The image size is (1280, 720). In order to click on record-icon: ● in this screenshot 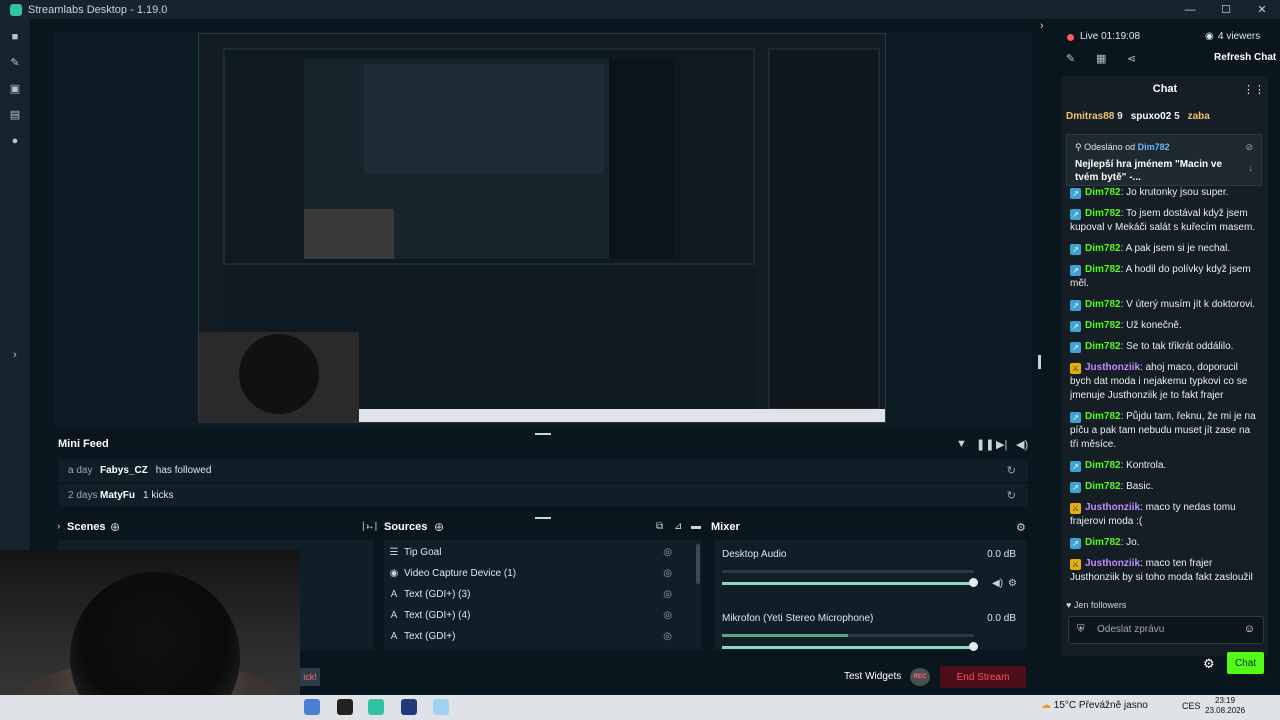, I will do `click(15, 141)`.